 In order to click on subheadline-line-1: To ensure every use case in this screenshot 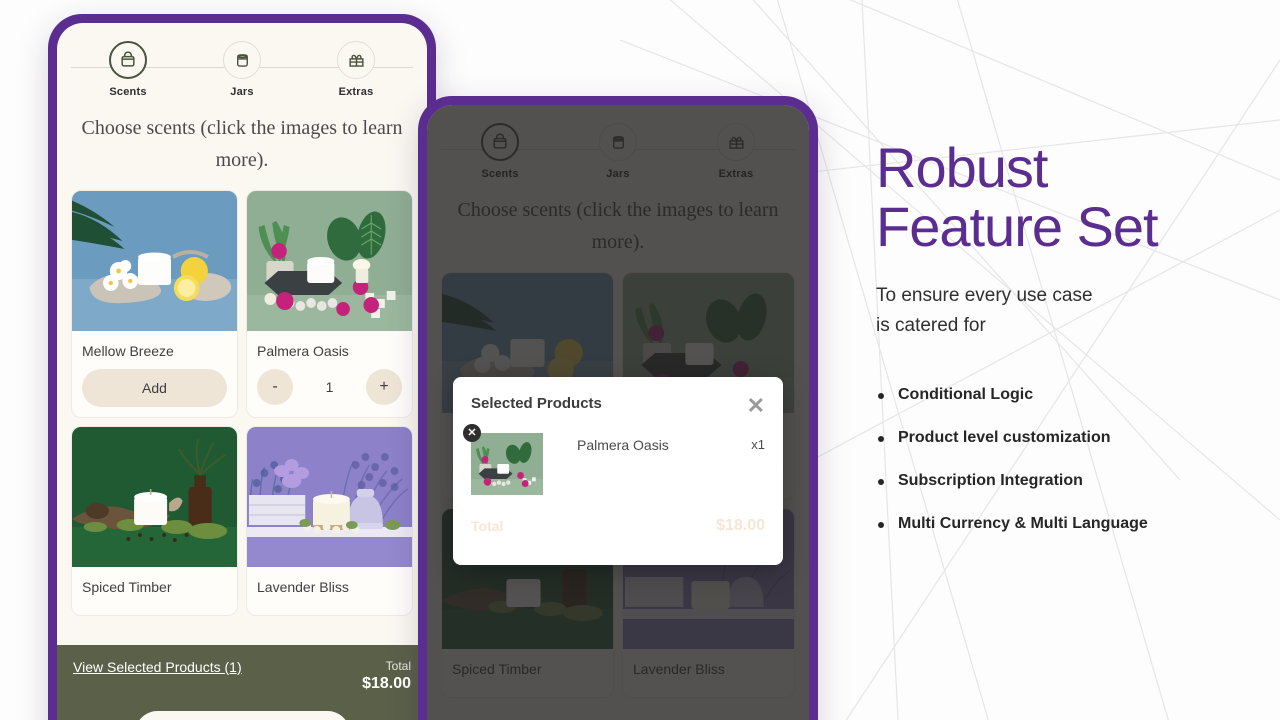, I will do `click(984, 295)`.